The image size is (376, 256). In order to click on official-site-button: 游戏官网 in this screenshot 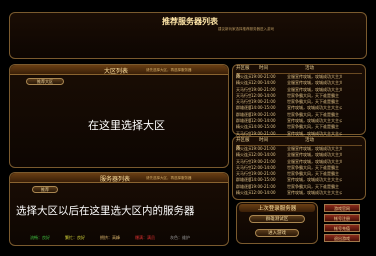, I will do `click(342, 208)`.